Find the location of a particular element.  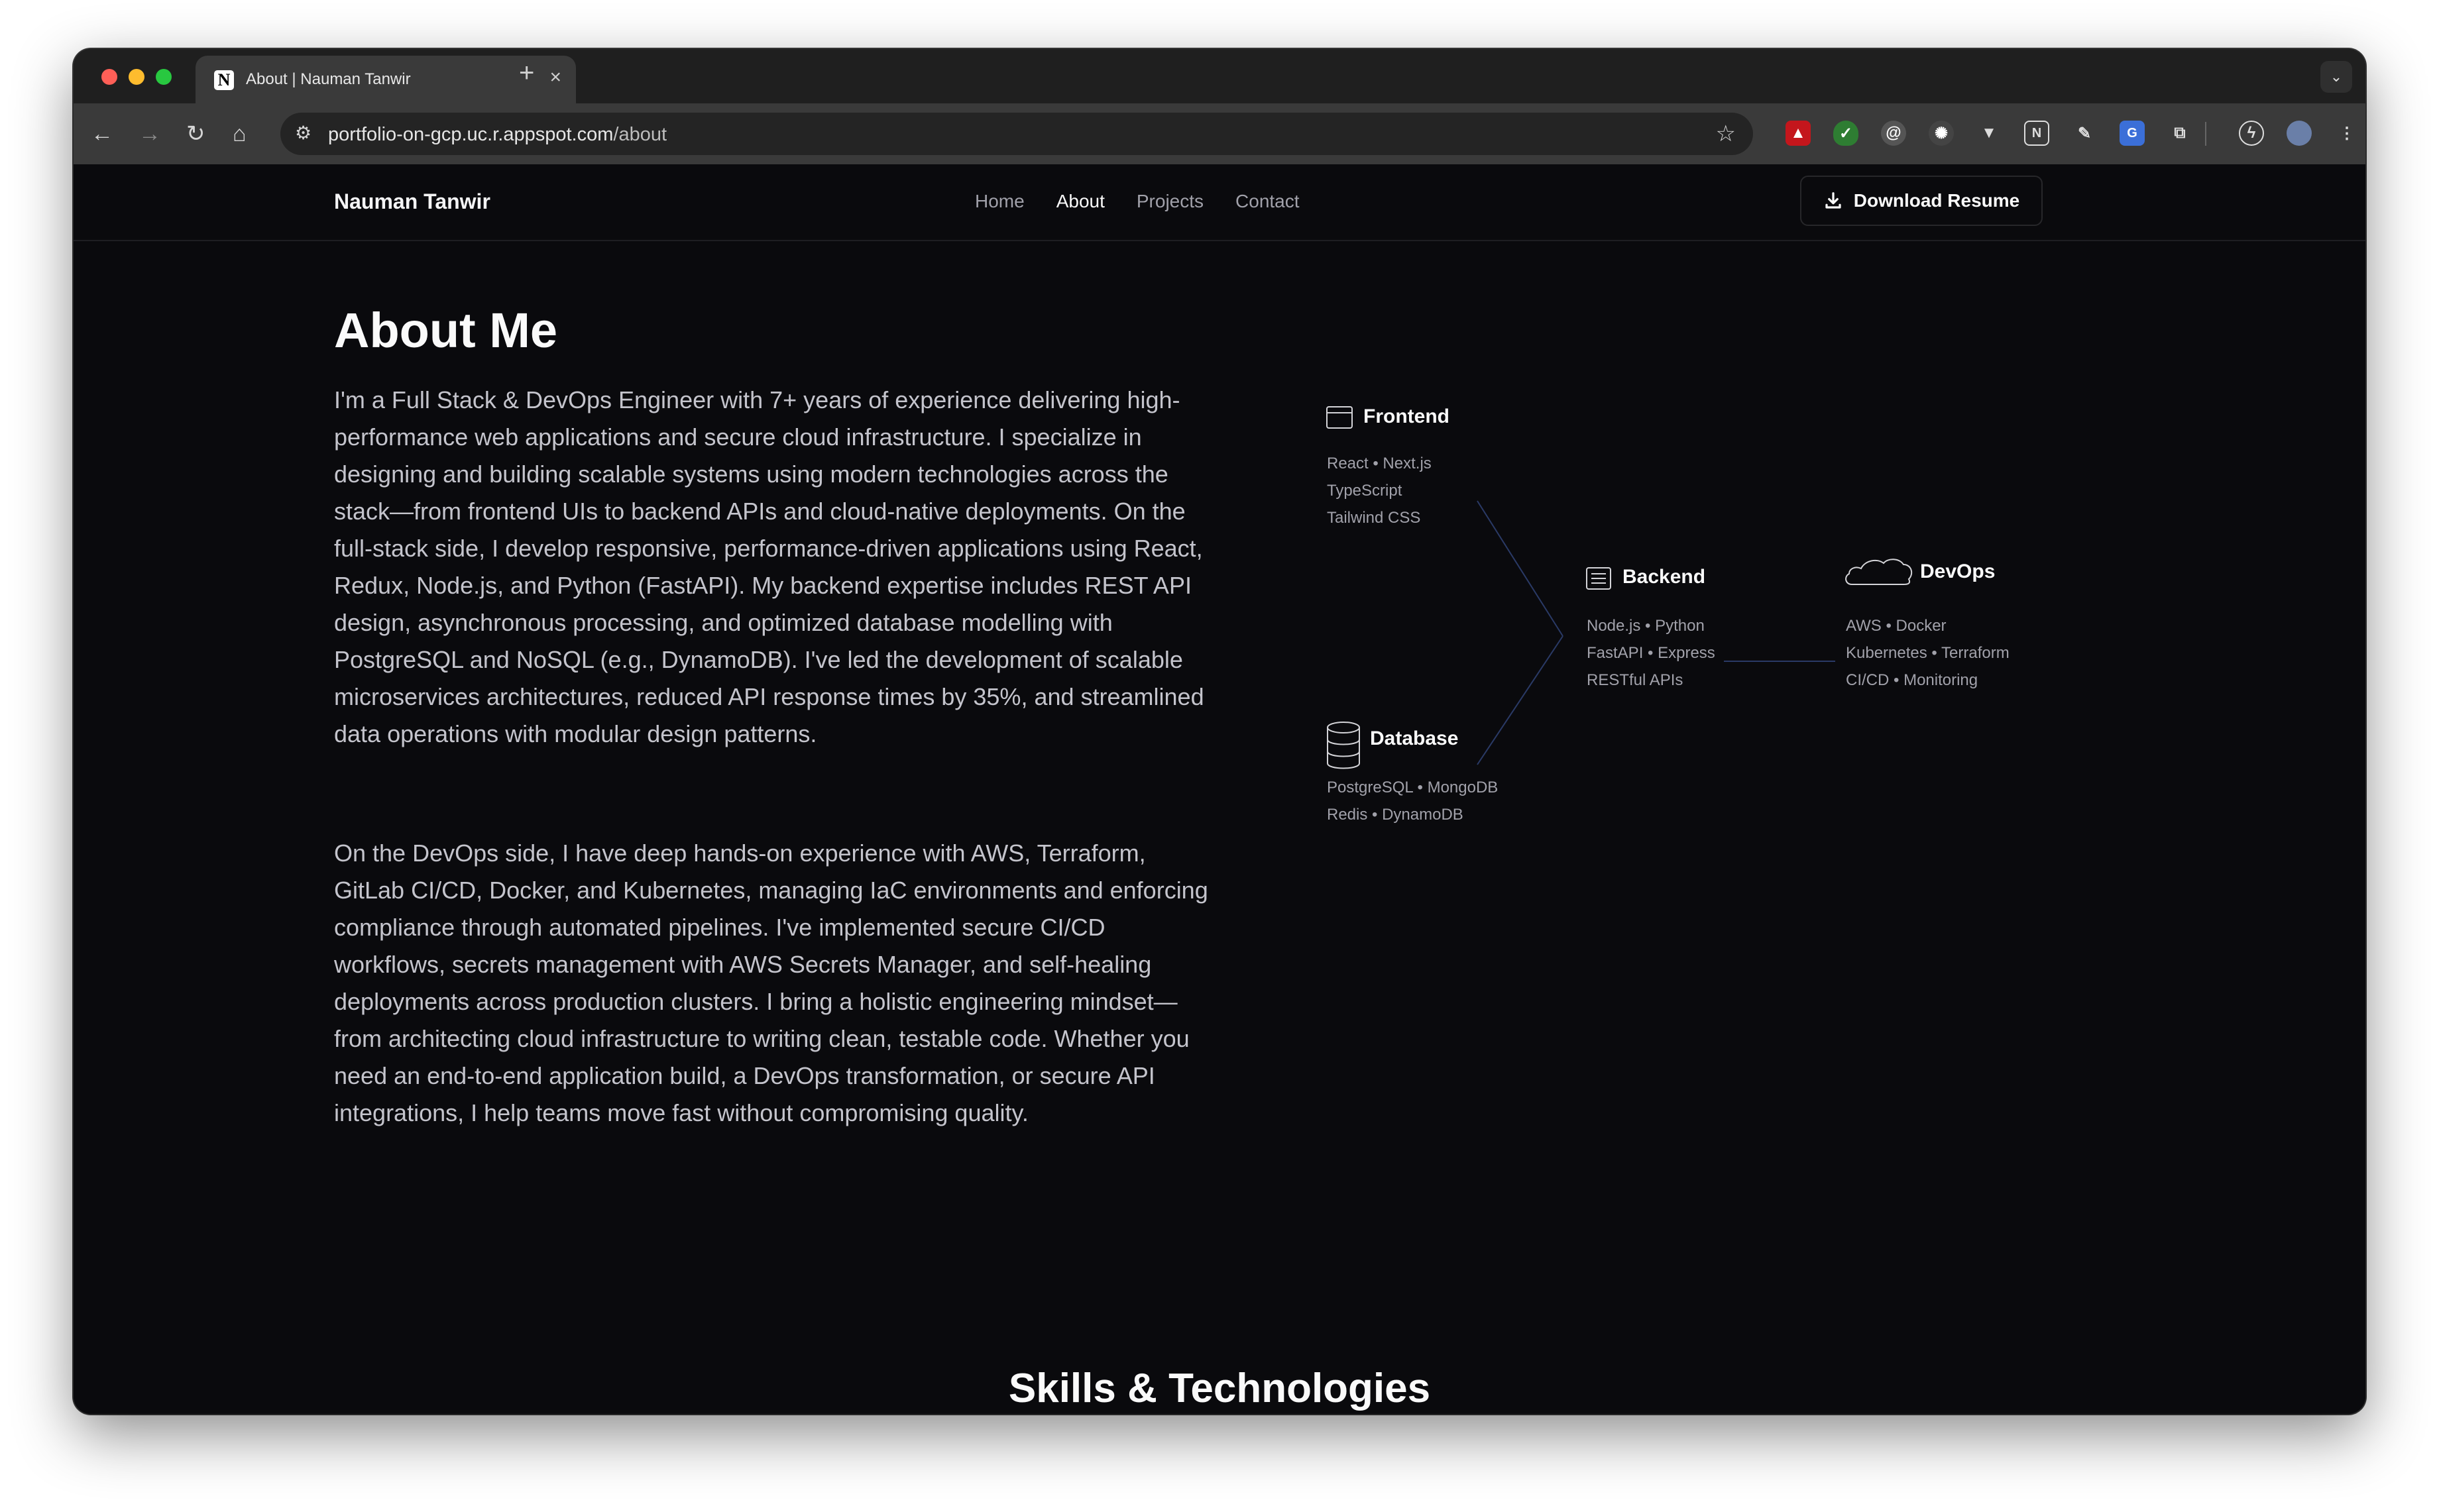

color-picker-icon: ✎ is located at coordinates (2084, 133).